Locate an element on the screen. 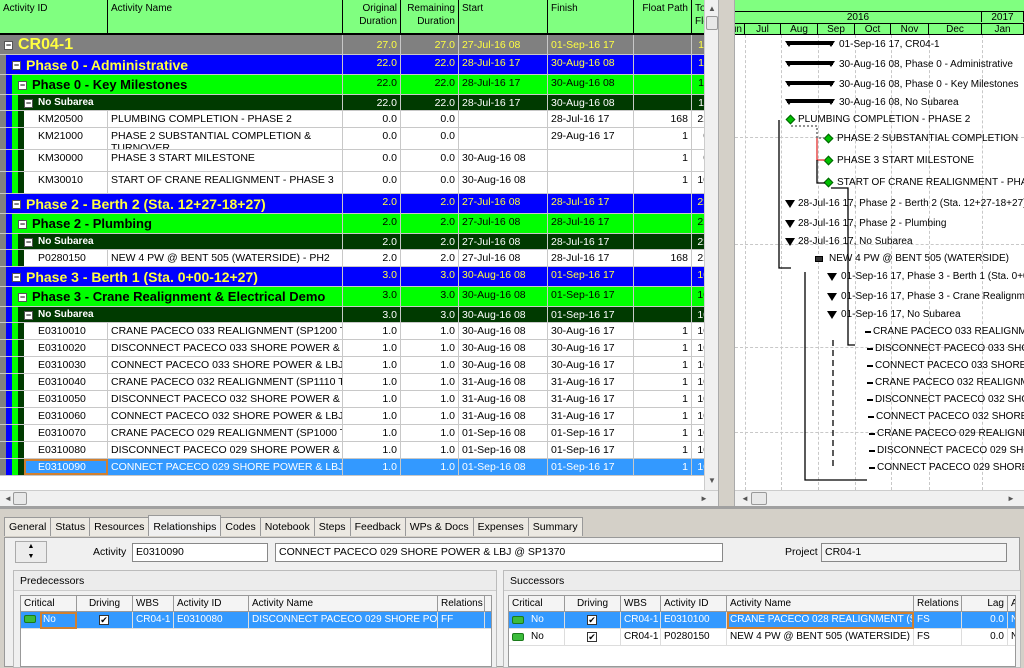 The image size is (1024, 668). tab-resources: Resources is located at coordinates (119, 526).